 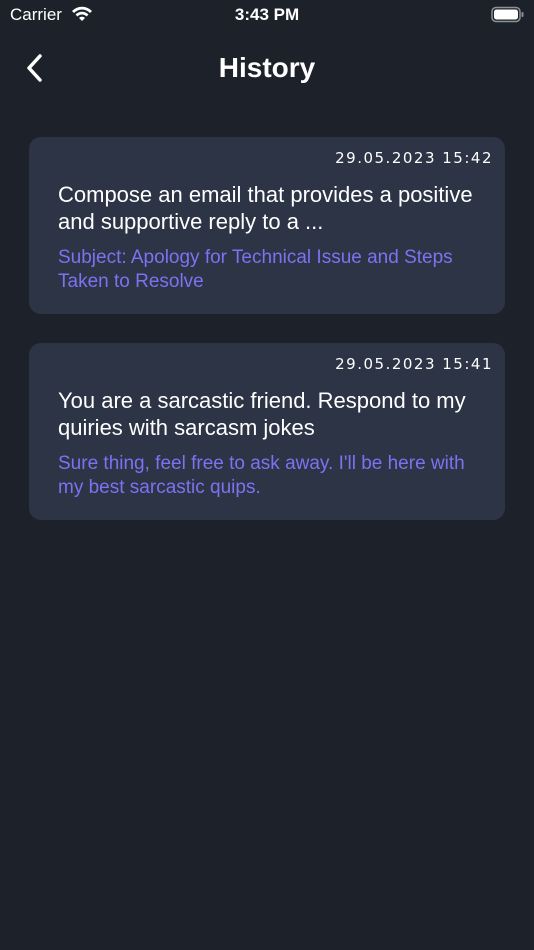 I want to click on navigation-bar: History, so click(x=267, y=68).